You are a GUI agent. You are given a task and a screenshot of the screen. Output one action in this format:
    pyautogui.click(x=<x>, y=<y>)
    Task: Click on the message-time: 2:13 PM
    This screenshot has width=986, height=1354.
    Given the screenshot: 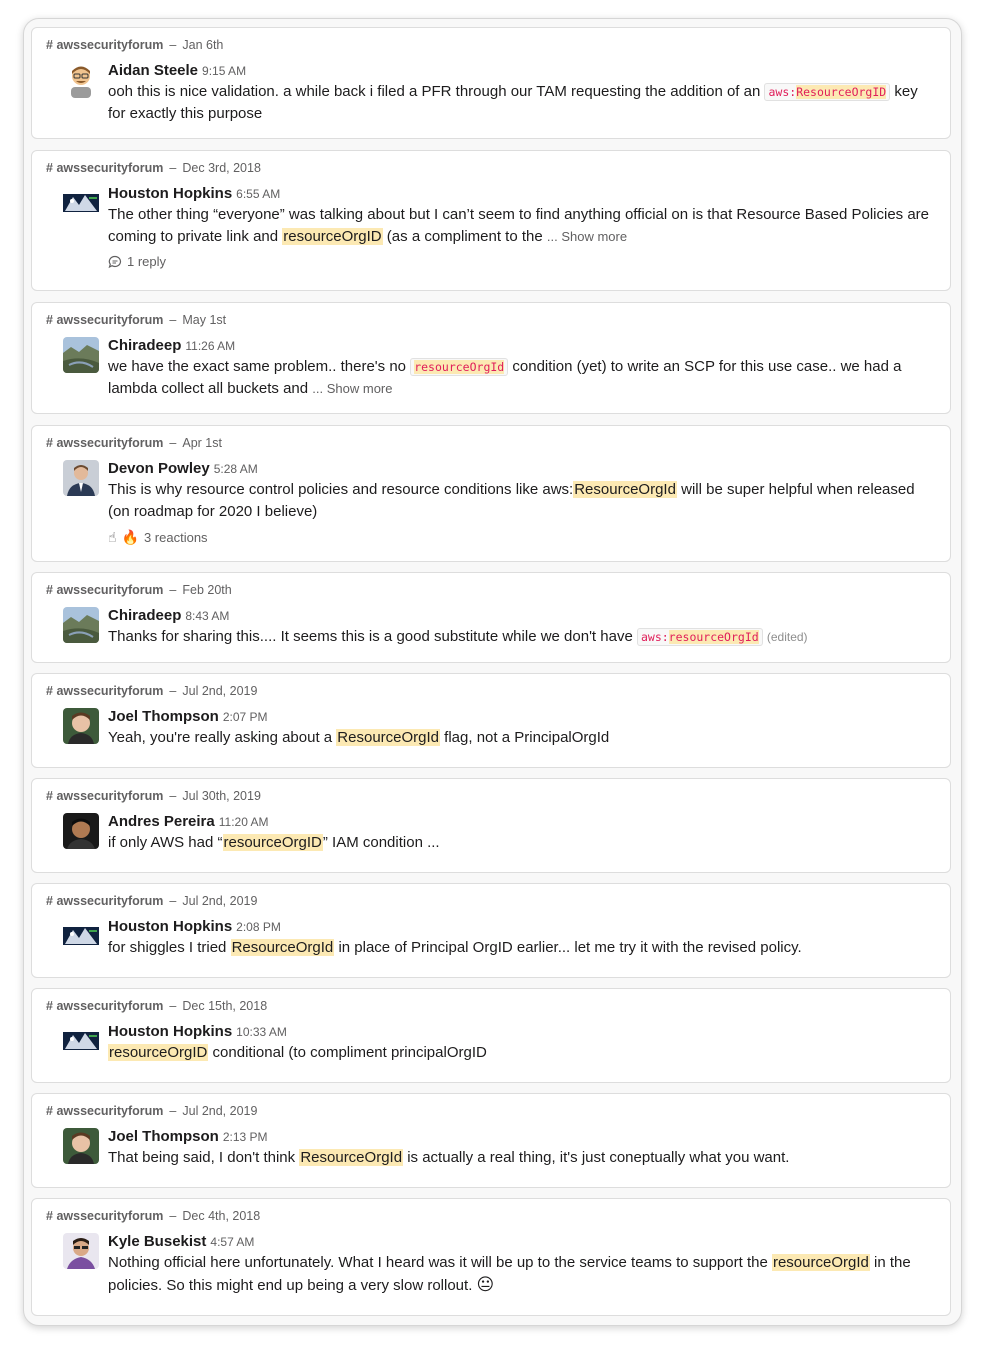 What is the action you would take?
    pyautogui.click(x=245, y=1137)
    